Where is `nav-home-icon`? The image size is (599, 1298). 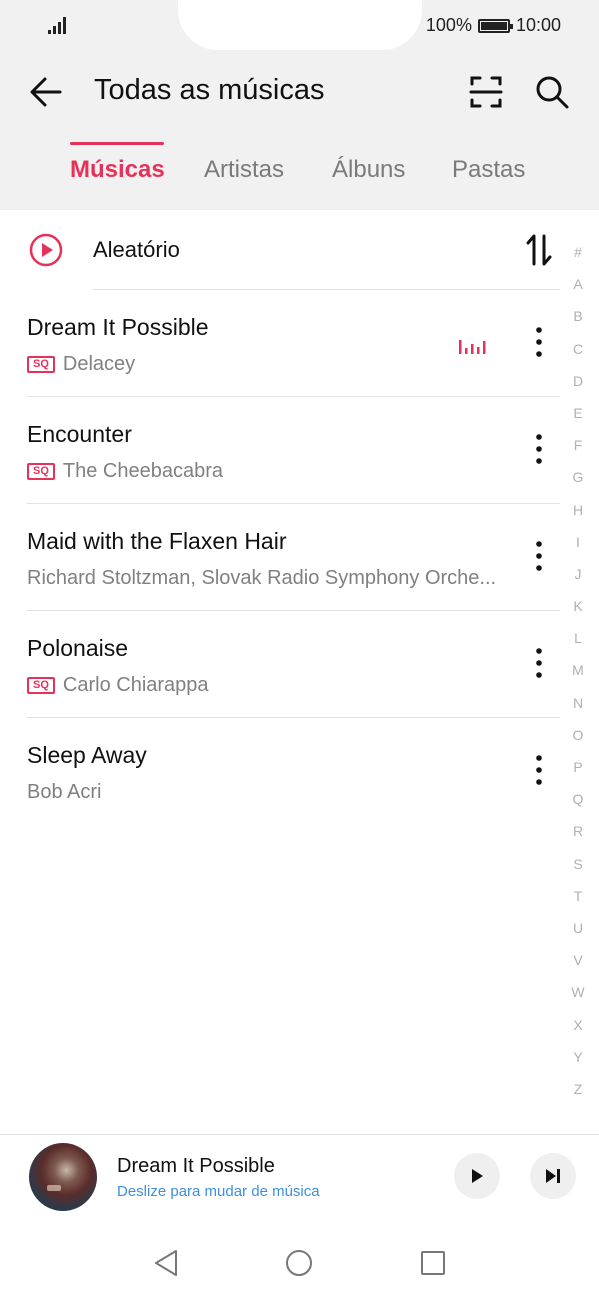 nav-home-icon is located at coordinates (299, 1263).